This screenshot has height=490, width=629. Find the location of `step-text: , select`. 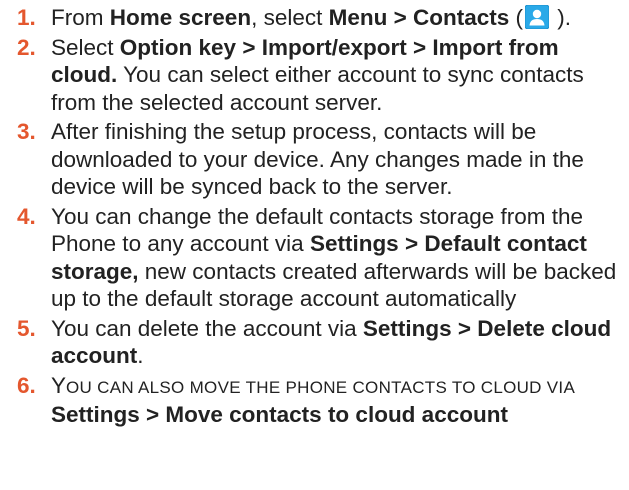

step-text: , select is located at coordinates (290, 17).